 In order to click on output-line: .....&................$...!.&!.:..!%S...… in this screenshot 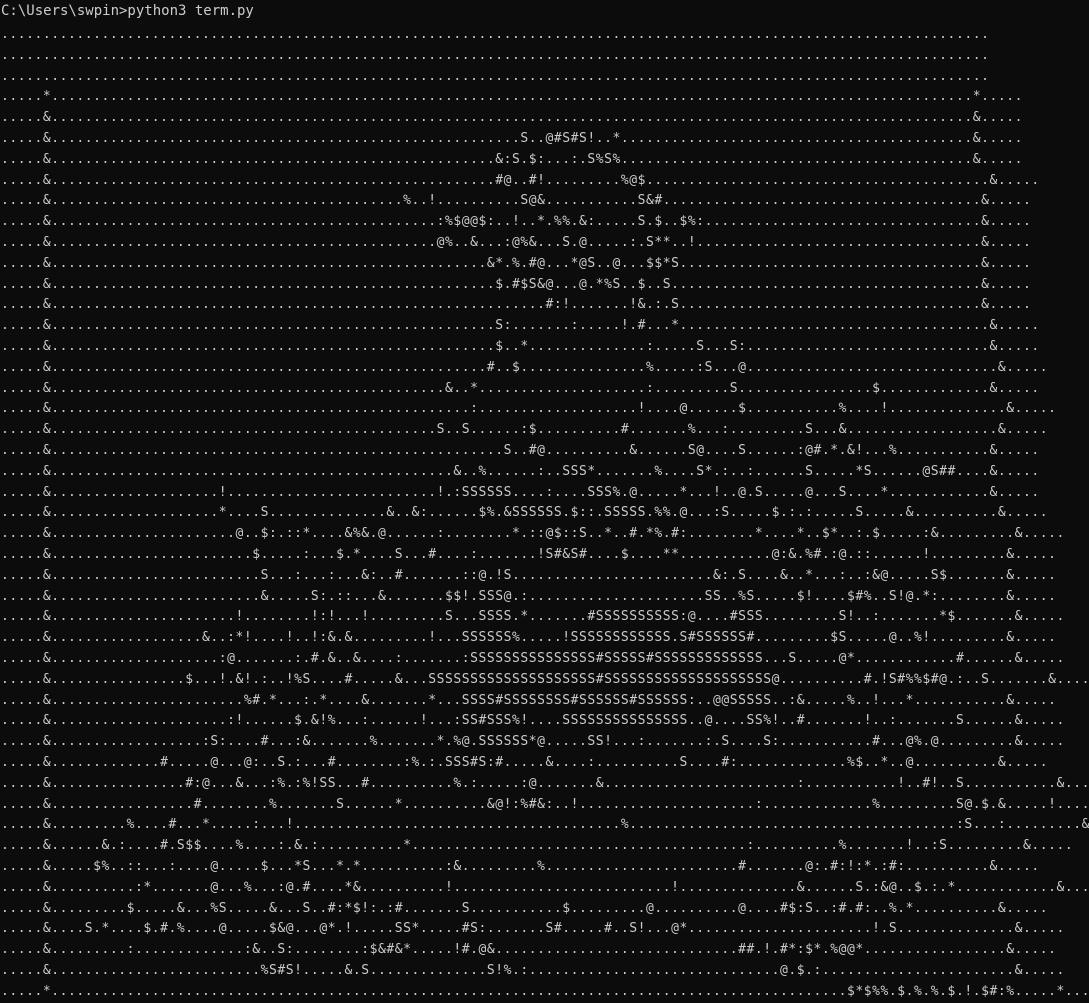, I will do `click(545, 679)`.